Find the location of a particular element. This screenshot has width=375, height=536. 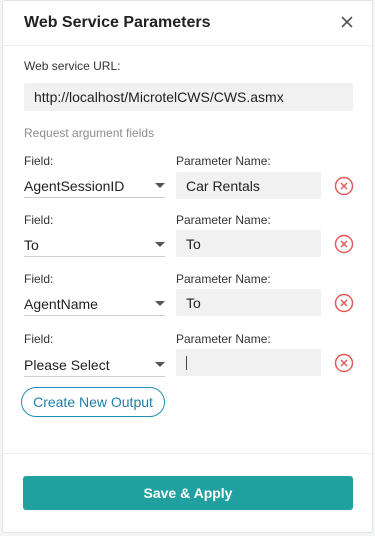

footer-divider is located at coordinates (187, 453).